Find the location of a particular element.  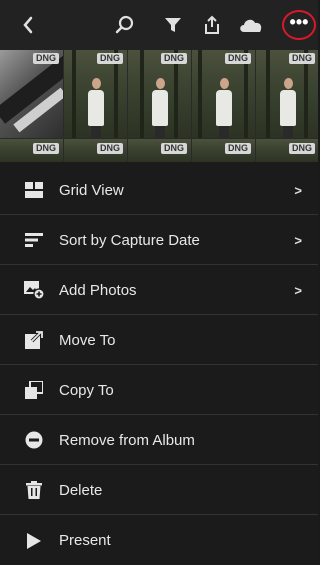

menu-item-grid-view: Grid View > is located at coordinates (159, 190).